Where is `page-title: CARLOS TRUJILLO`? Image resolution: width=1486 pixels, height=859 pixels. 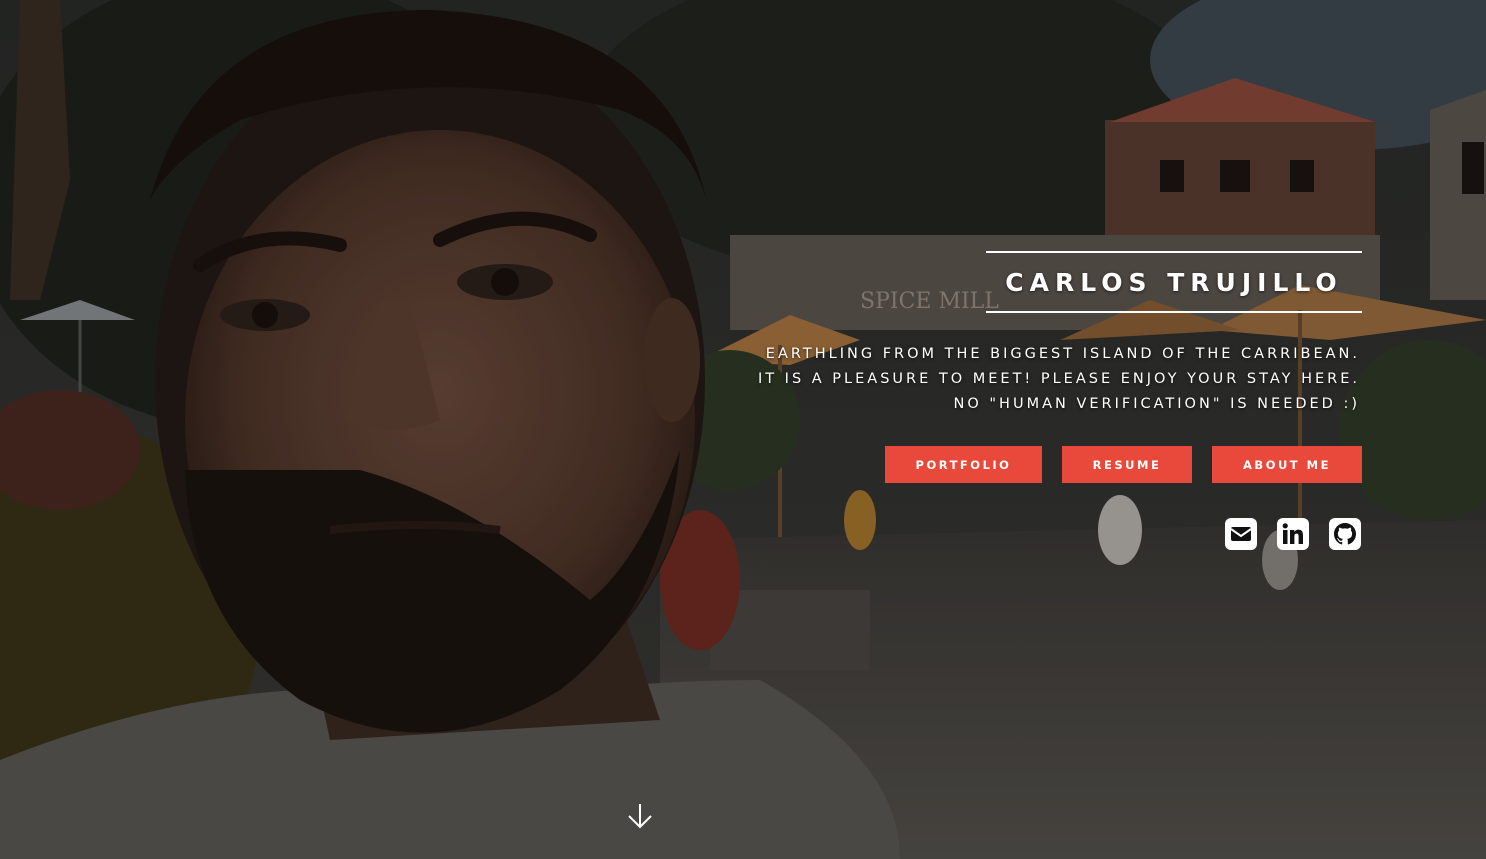 page-title: CARLOS TRUJILLO is located at coordinates (1174, 282).